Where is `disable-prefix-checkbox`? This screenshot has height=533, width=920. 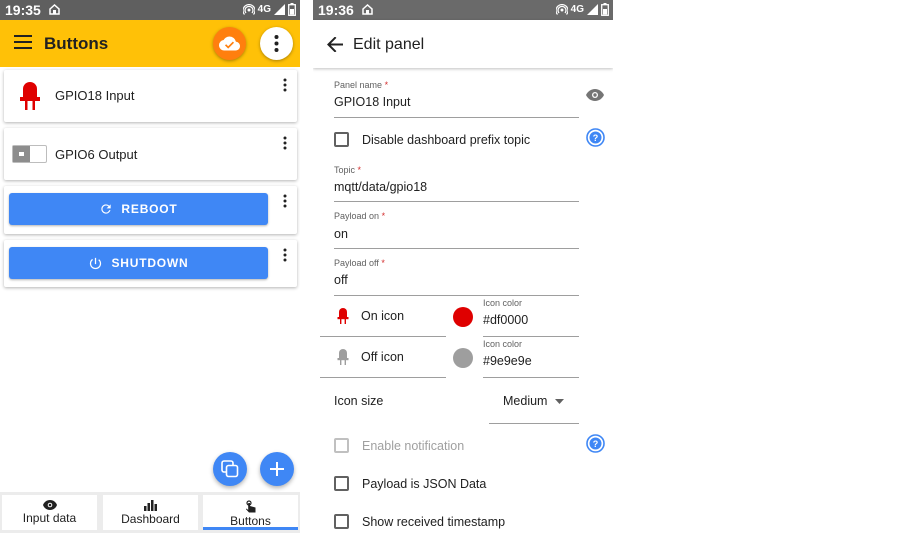 disable-prefix-checkbox is located at coordinates (341, 139).